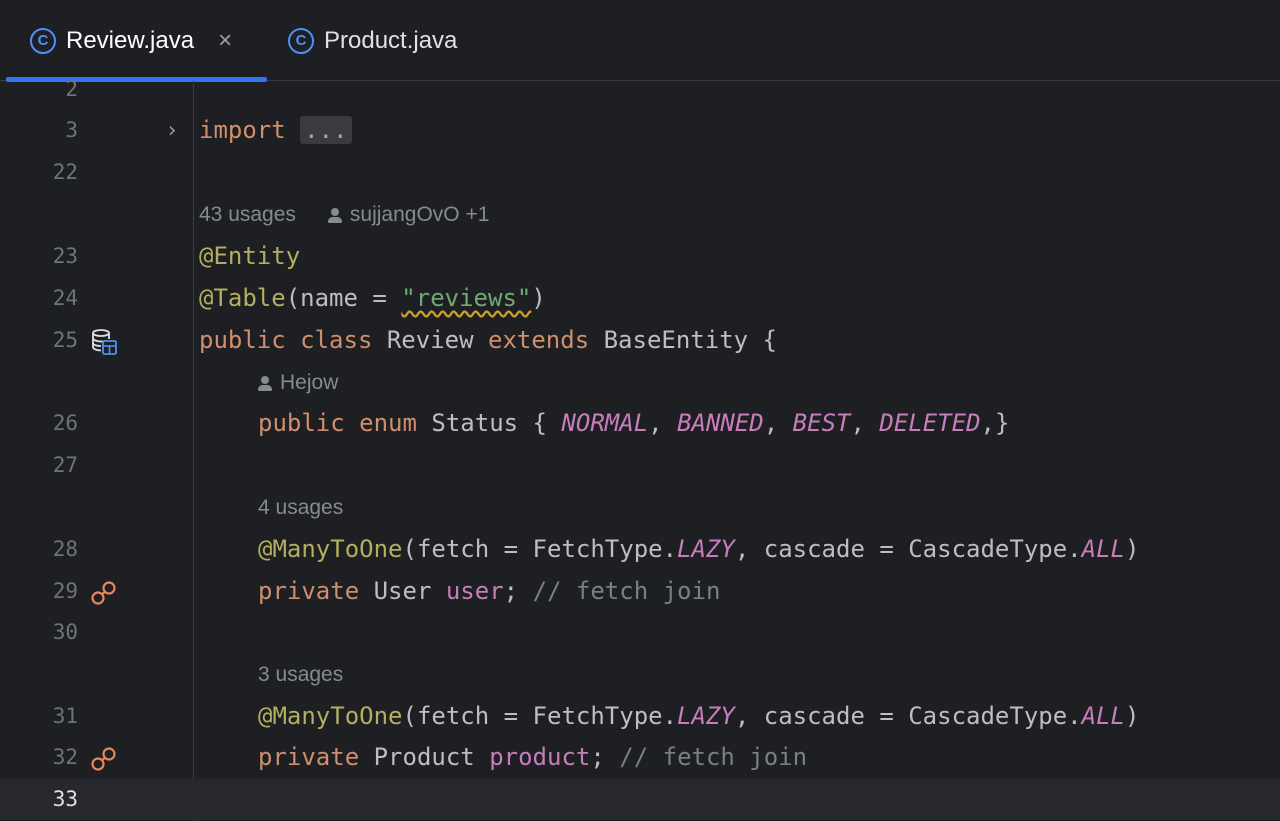  What do you see at coordinates (821, 423) in the screenshot?
I see `enum-constant: BEST` at bounding box center [821, 423].